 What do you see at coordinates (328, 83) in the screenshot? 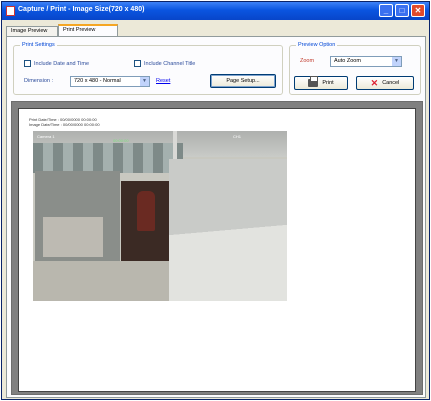
I see `print-button-label: Print` at bounding box center [328, 83].